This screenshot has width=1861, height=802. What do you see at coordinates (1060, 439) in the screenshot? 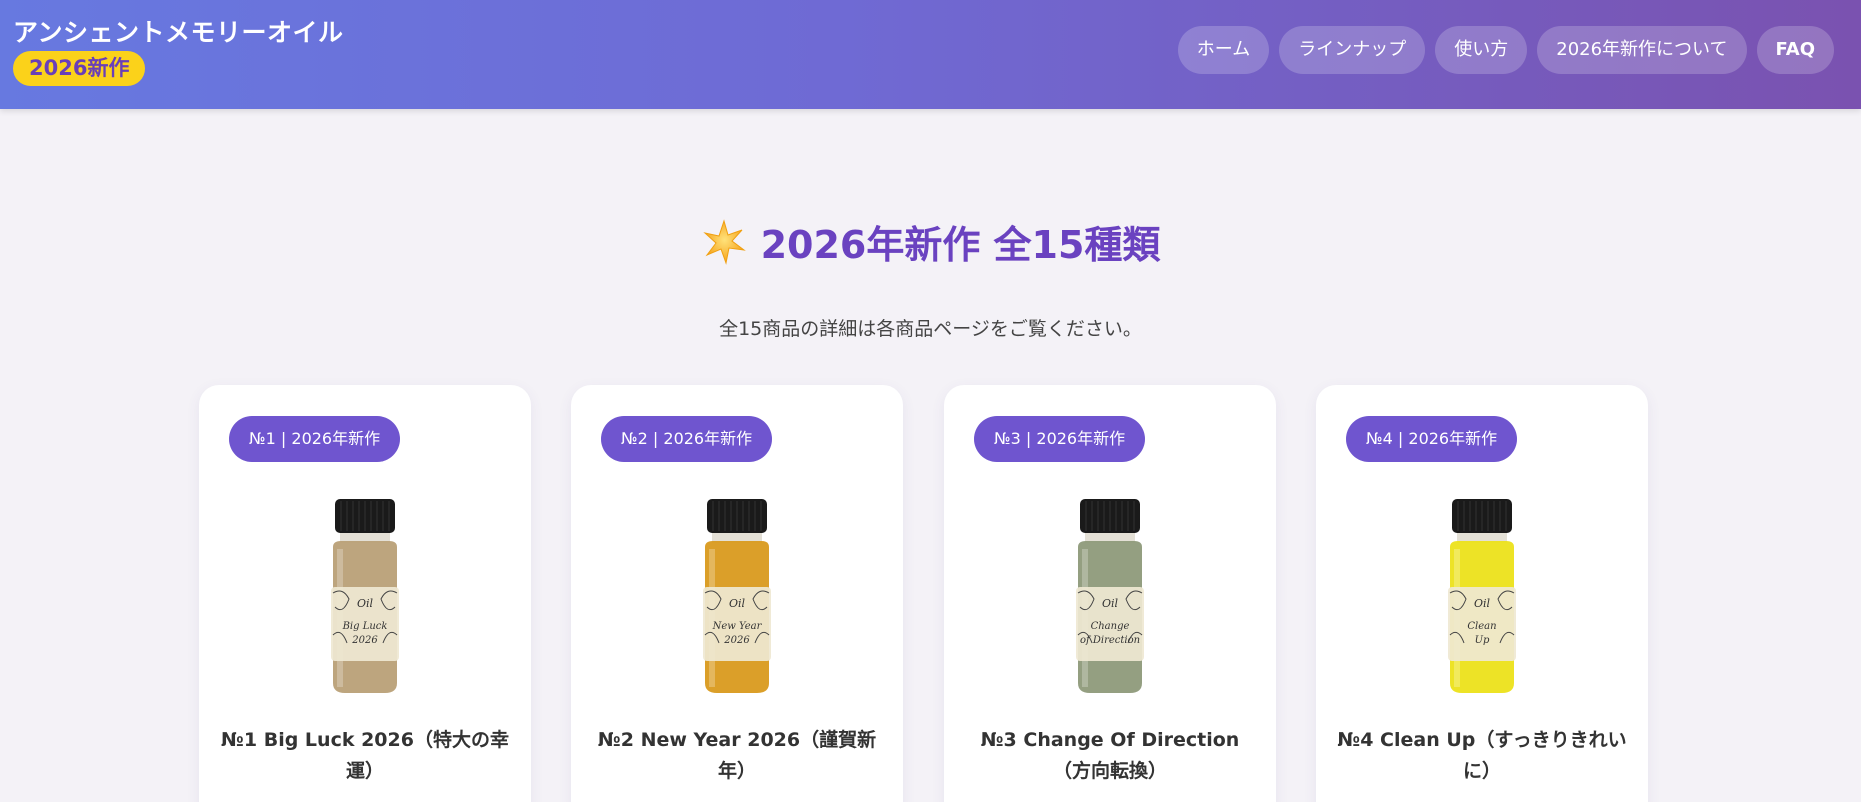
I see `product-number-badge: №3 | 2026年新作` at bounding box center [1060, 439].